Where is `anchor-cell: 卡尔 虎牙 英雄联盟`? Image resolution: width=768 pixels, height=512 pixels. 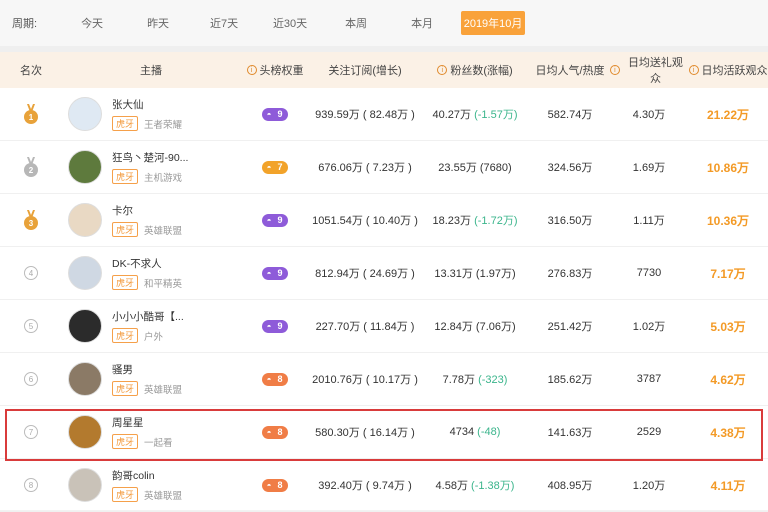
anchor-cell: 卡尔 虎牙 英雄联盟 is located at coordinates (151, 220).